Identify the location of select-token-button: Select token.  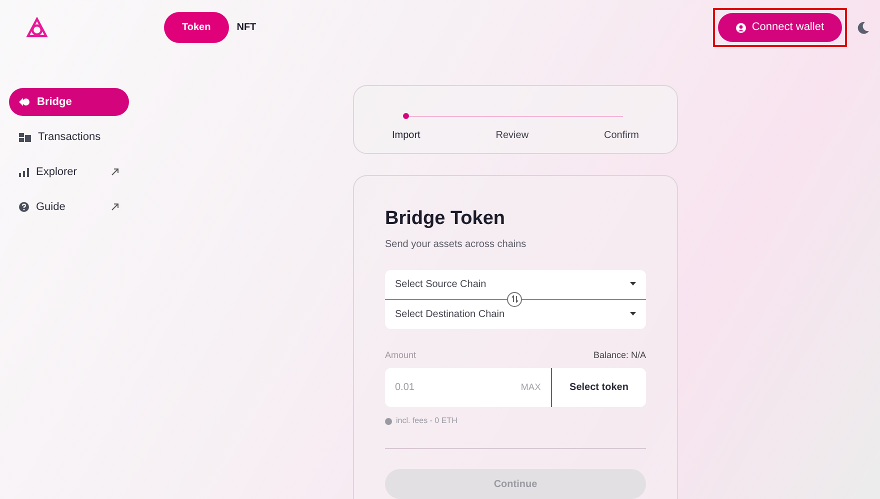
(599, 387).